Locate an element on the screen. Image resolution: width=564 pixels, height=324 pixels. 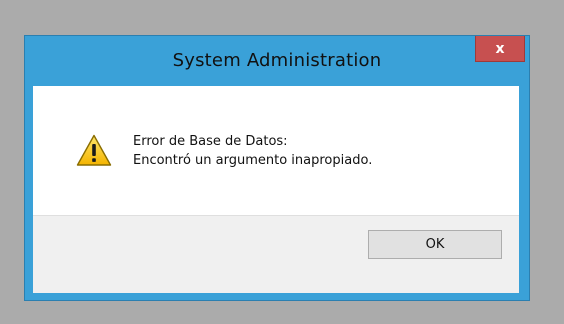
dialog-title: System Administration is located at coordinates (277, 60).